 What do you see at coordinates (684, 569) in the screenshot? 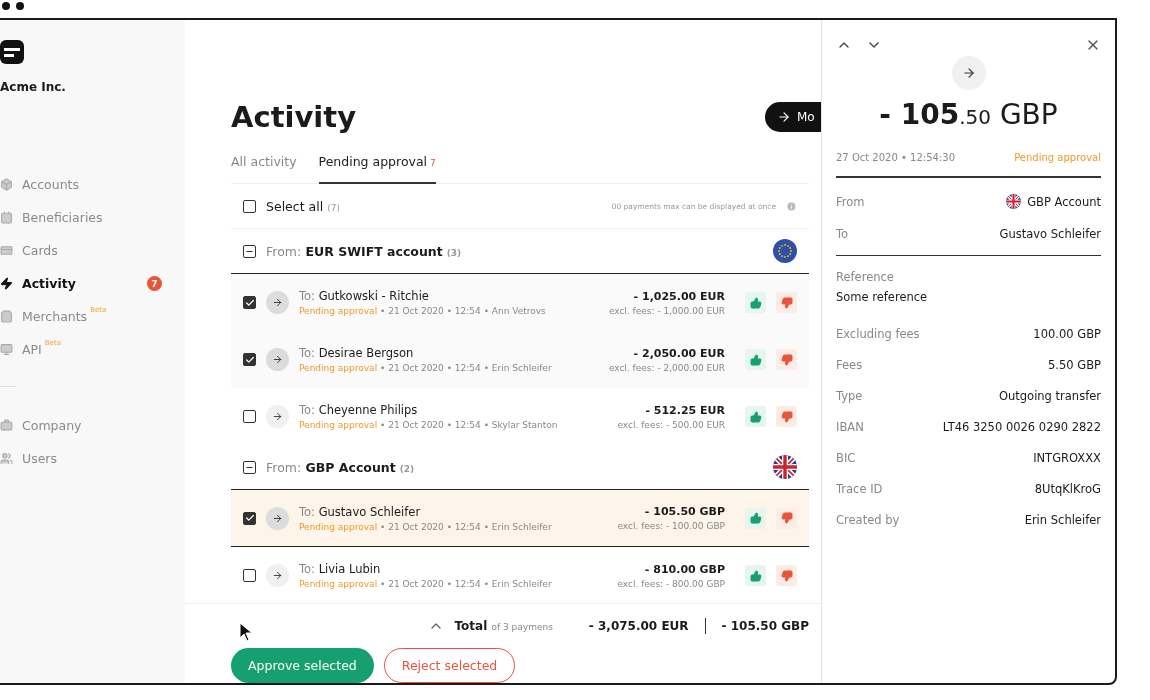
I see `payment-amount: - 810.00 GBP` at bounding box center [684, 569].